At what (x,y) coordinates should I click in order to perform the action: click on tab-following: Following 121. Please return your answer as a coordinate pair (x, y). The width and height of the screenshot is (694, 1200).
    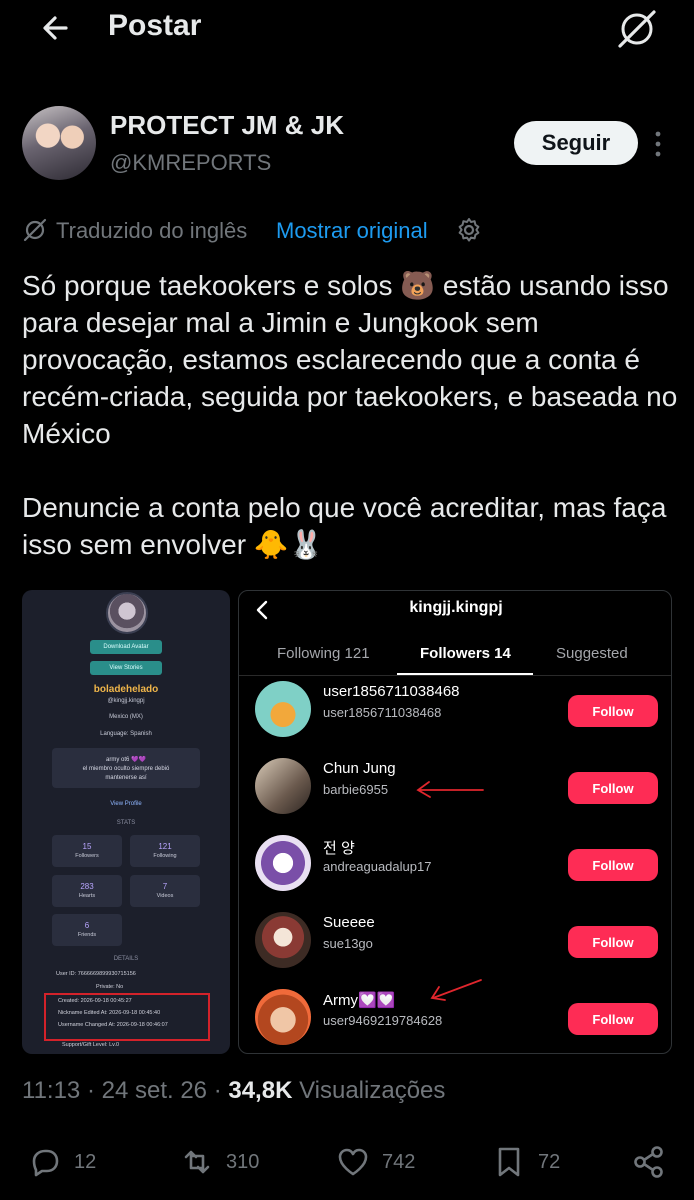
    Looking at the image, I should click on (323, 653).